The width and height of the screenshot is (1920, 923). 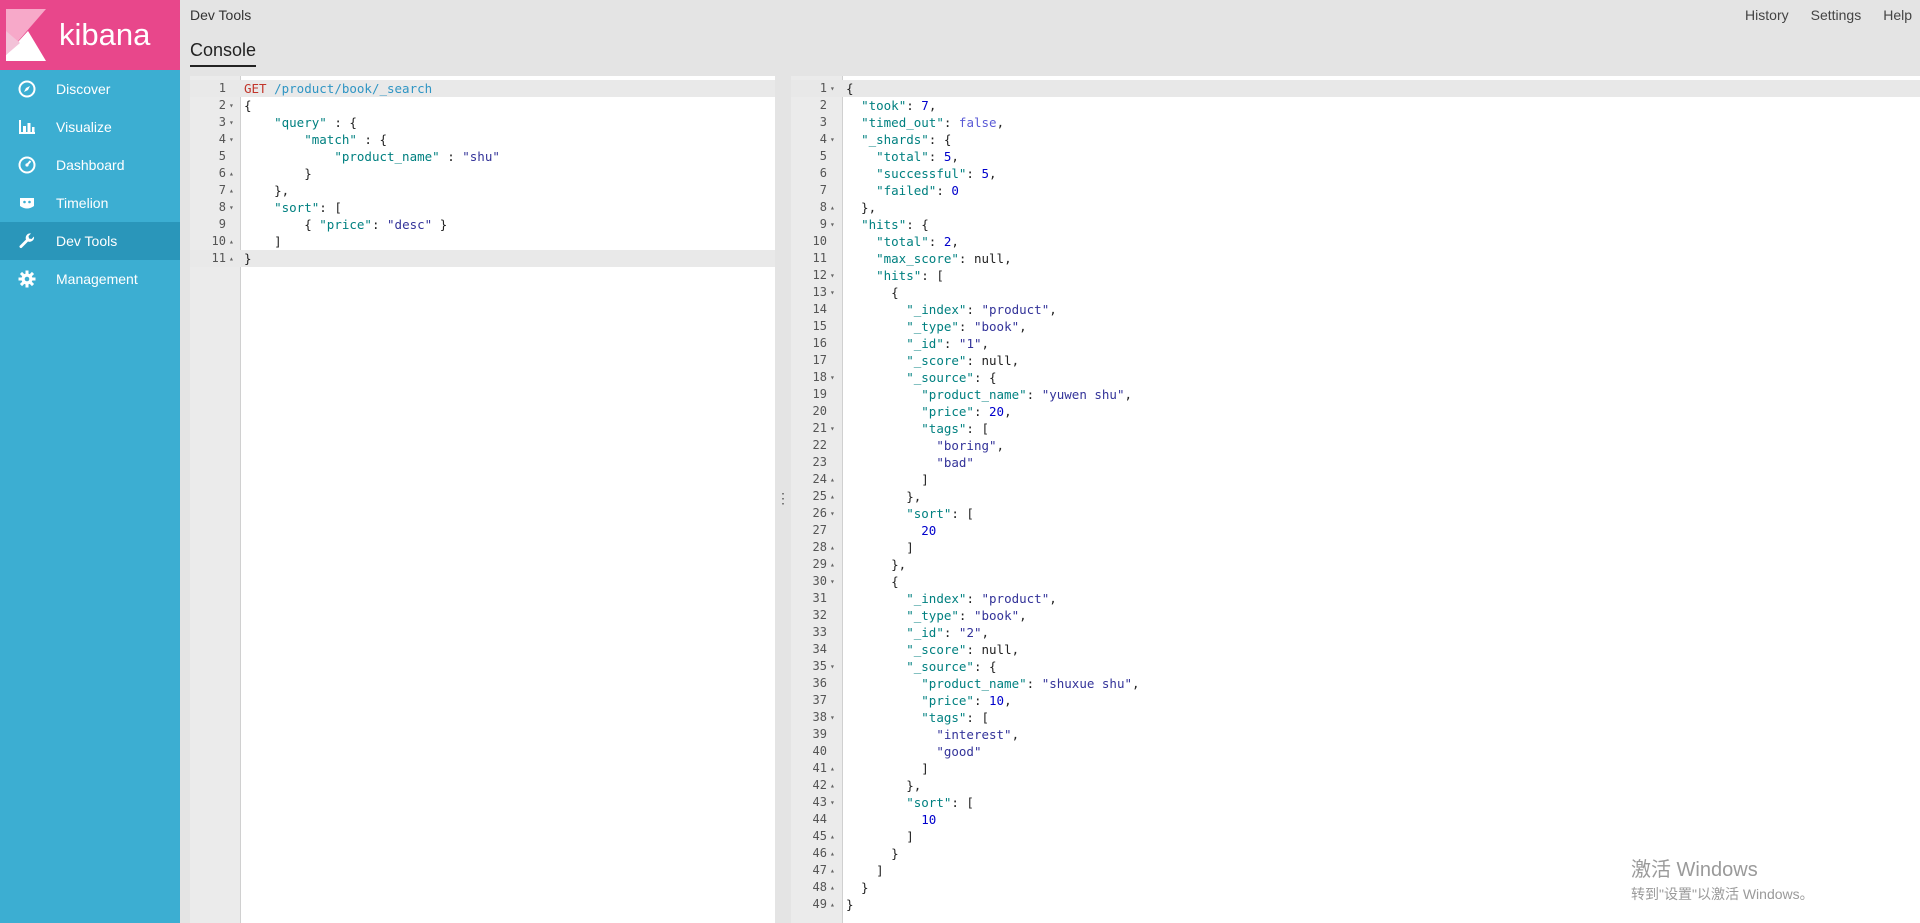 What do you see at coordinates (1897, 15) in the screenshot?
I see `help-link: Help` at bounding box center [1897, 15].